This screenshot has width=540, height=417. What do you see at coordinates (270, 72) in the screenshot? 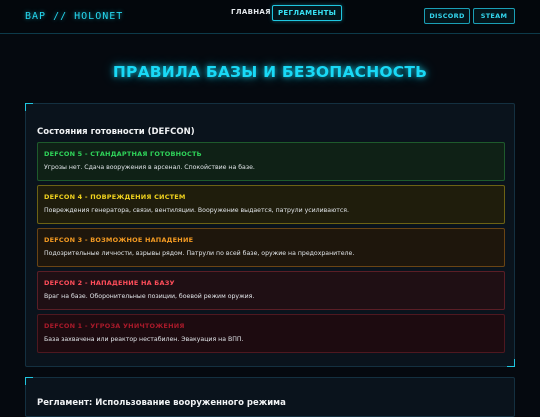
I see `page-title: ПРАВИЛА БАЗЫ И БЕЗОПАСНОСТЬ` at bounding box center [270, 72].